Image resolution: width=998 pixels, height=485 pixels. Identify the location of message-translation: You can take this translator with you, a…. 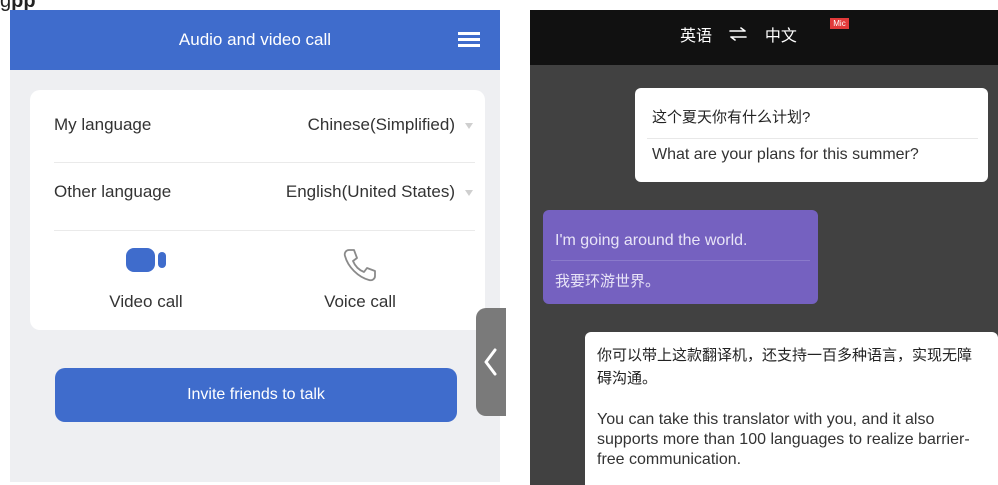
(783, 439).